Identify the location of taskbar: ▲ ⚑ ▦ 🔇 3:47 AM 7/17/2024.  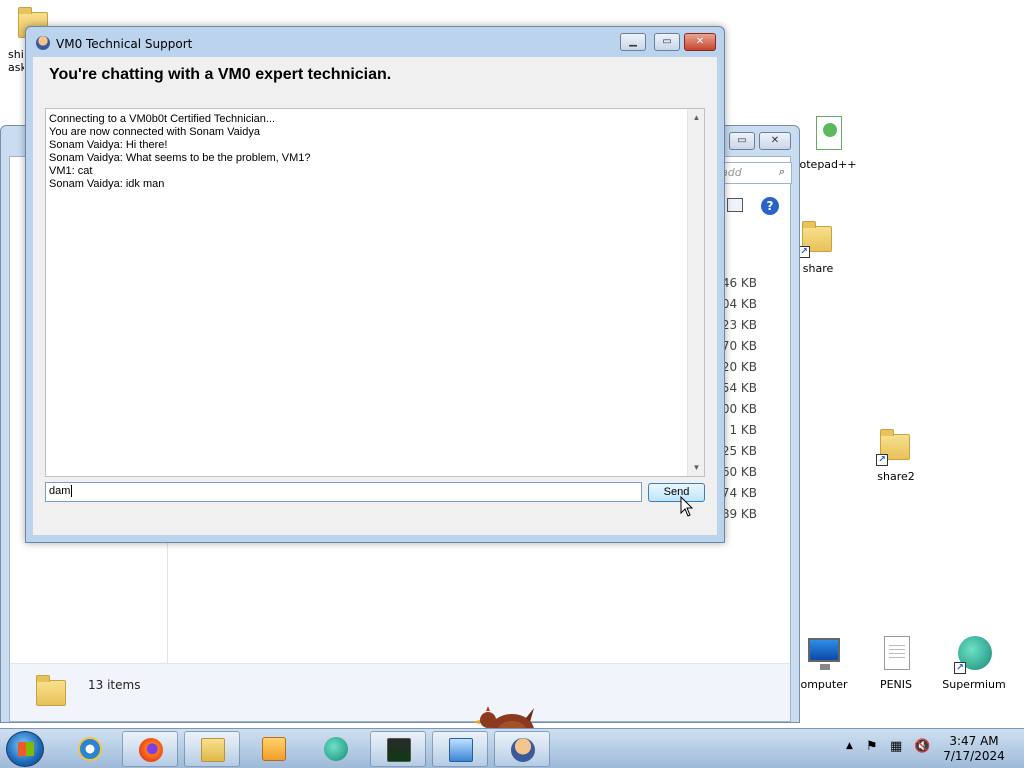
(512, 748).